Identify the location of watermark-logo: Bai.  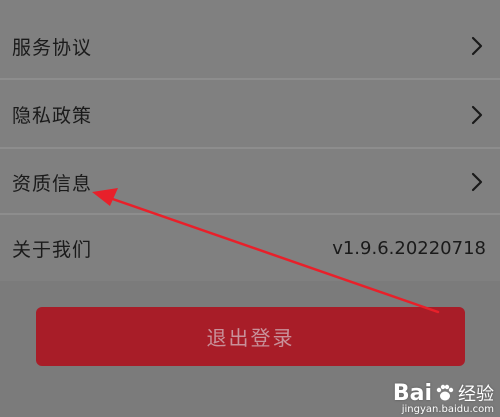
(412, 393).